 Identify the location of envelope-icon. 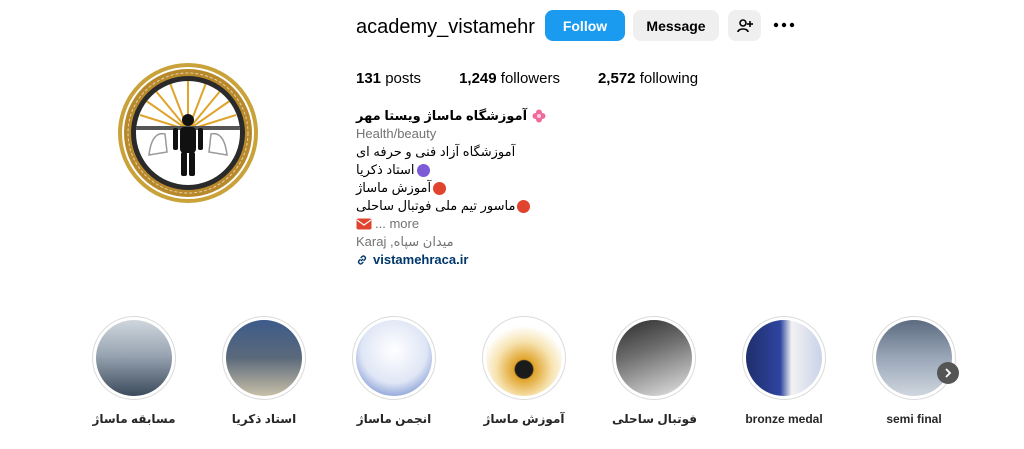
(364, 224).